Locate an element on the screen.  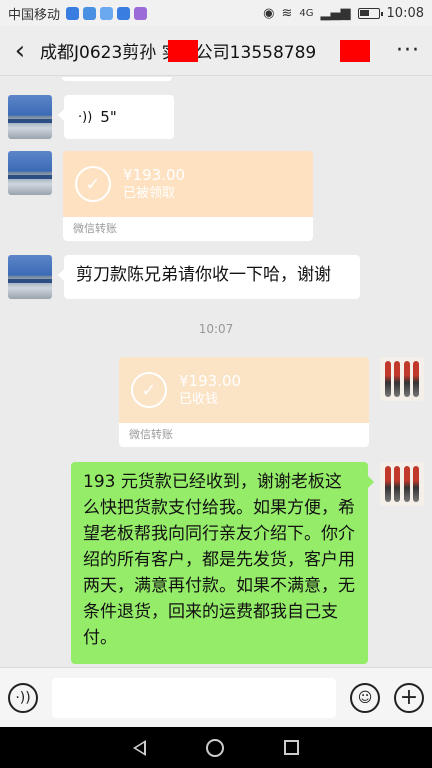
chat-header: ‹ 成都J0623剪孙 实…公司13558789 ··· is located at coordinates (216, 51).